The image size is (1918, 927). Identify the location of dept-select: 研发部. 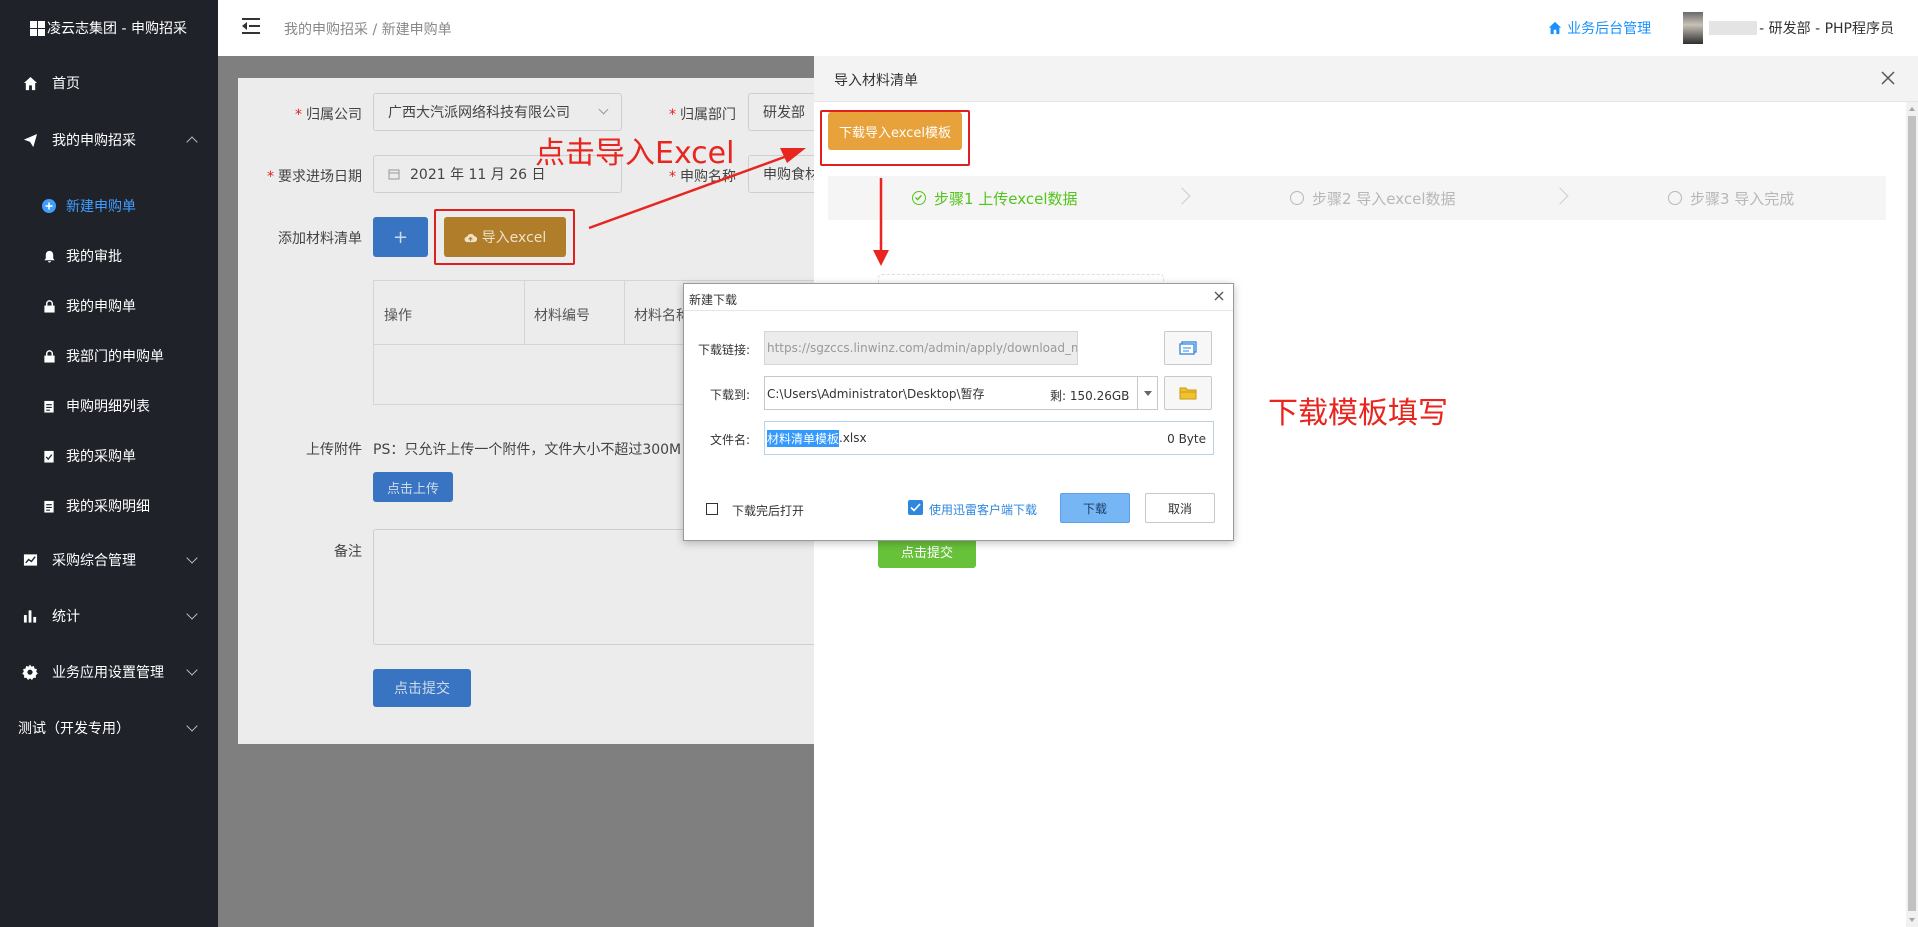
(784, 112).